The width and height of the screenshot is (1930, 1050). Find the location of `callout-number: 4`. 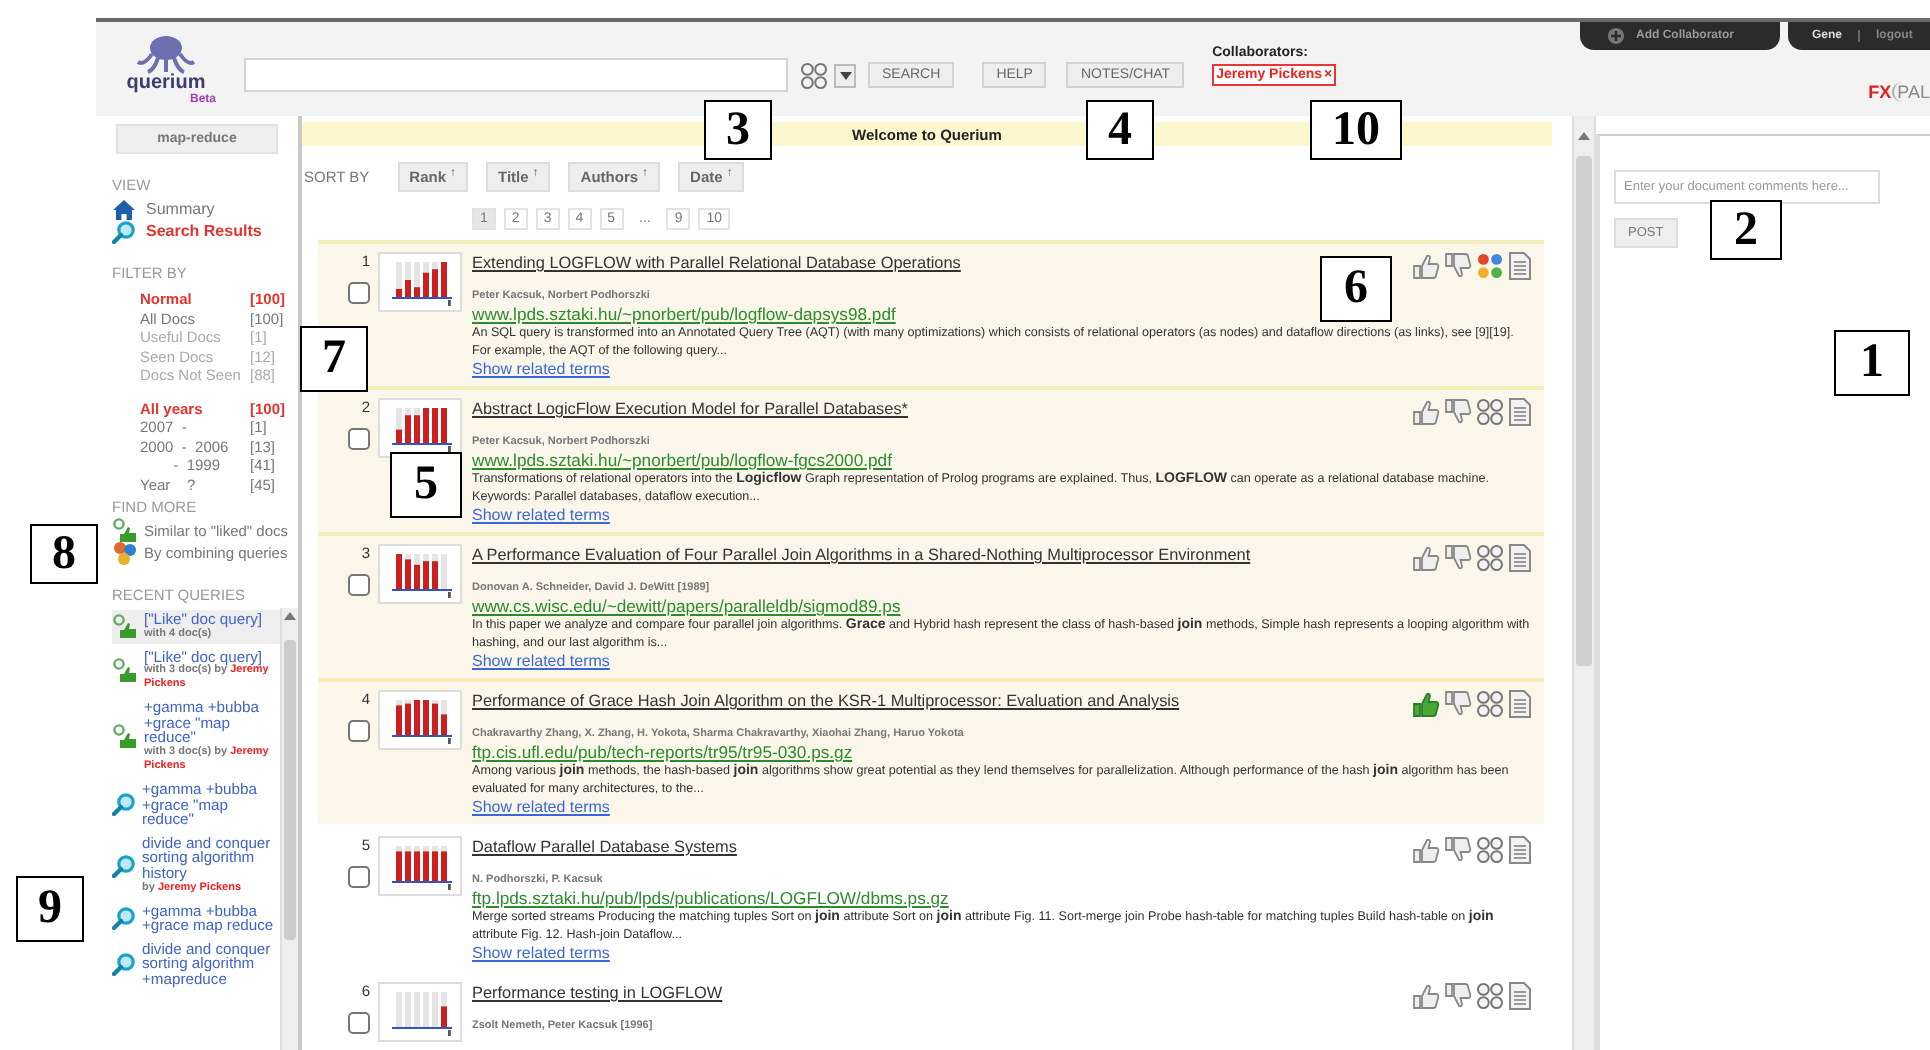

callout-number: 4 is located at coordinates (1120, 130).